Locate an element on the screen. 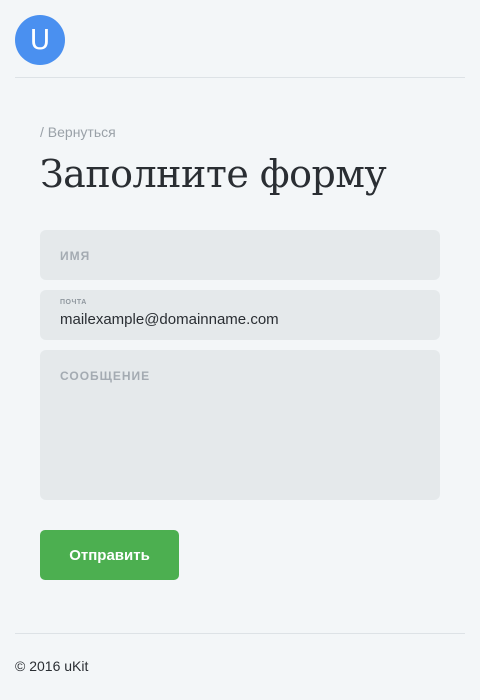 Image resolution: width=480 pixels, height=700 pixels. email-field: ПОЧТА mailexample@domainname.com is located at coordinates (240, 315).